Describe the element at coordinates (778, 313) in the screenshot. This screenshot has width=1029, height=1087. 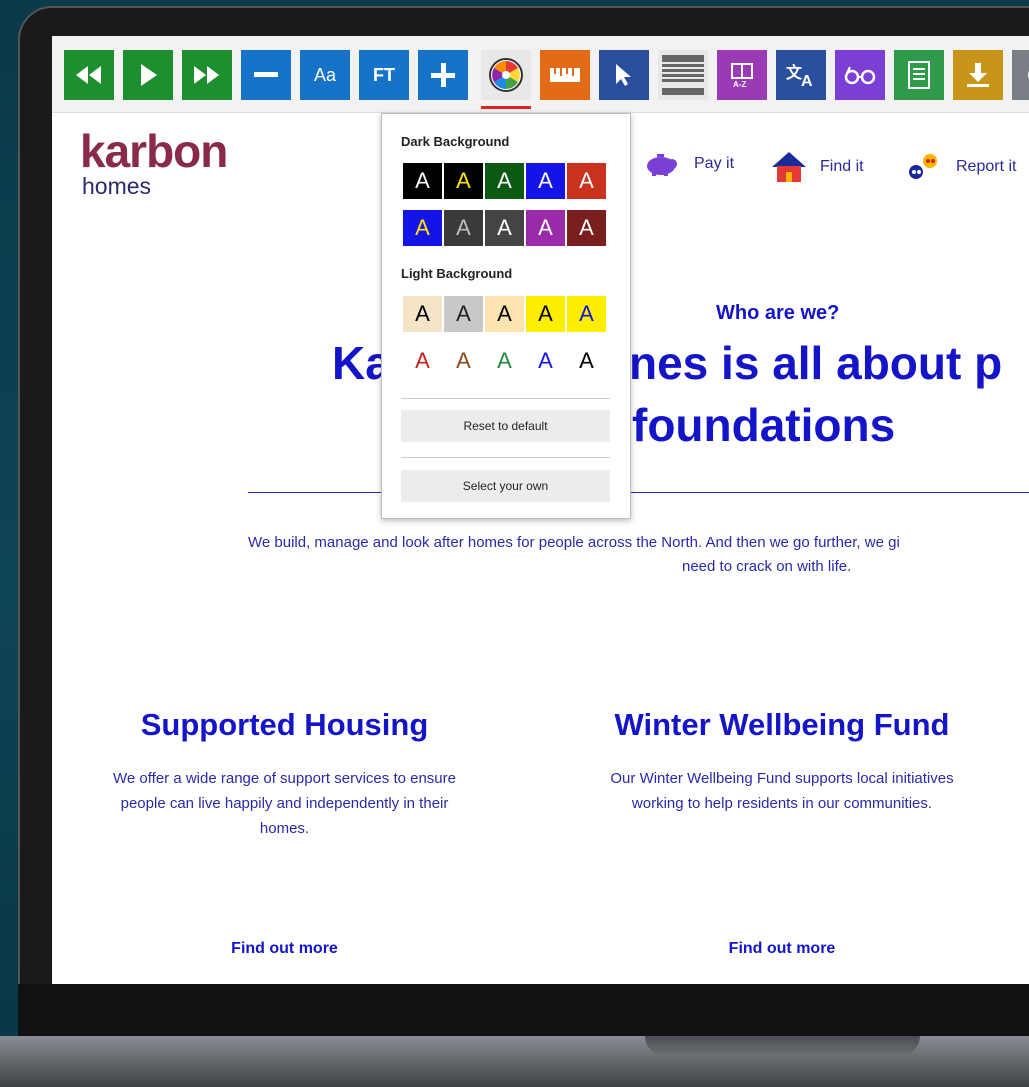
I see `hero-kicker: Who are we?` at that location.